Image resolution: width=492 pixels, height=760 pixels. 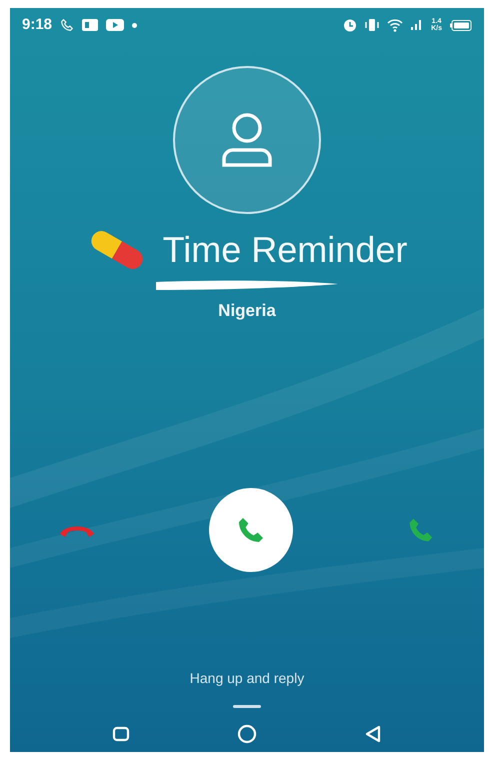 What do you see at coordinates (247, 140) in the screenshot?
I see `person-icon` at bounding box center [247, 140].